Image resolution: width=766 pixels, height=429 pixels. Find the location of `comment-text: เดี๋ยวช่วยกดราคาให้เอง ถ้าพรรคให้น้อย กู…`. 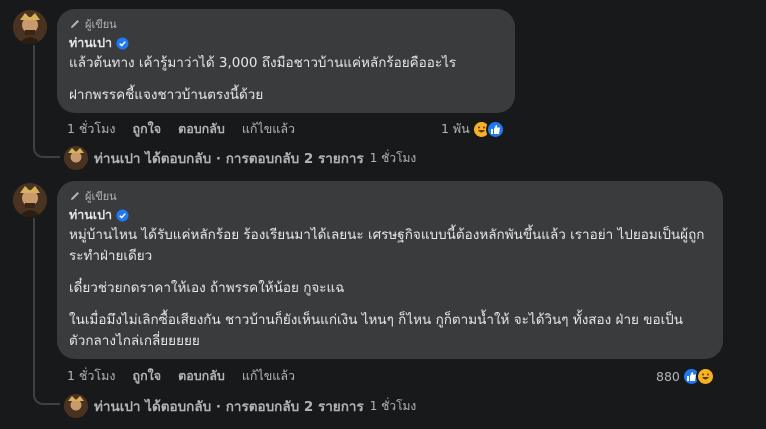

comment-text: เดี๋ยวช่วยกดราคาให้เอง ถ้าพรรคให้น้อย กู… is located at coordinates (207, 288).